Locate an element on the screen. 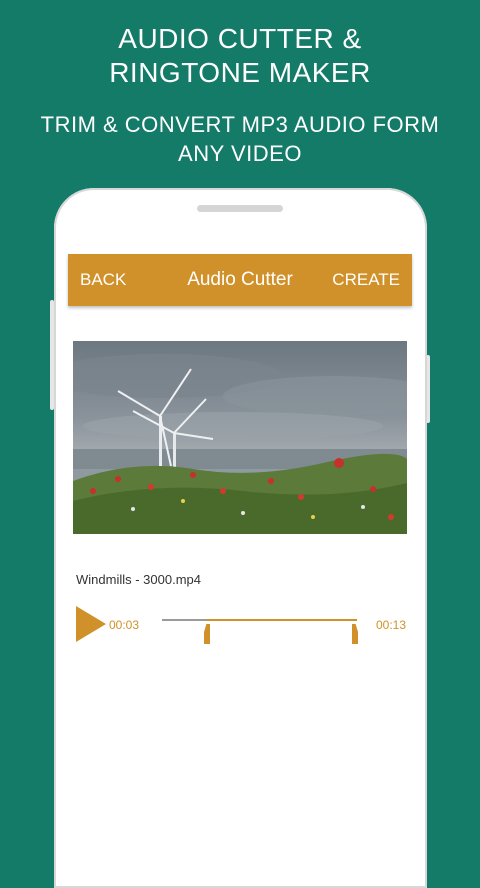  trim-track-excluded is located at coordinates (184, 620).